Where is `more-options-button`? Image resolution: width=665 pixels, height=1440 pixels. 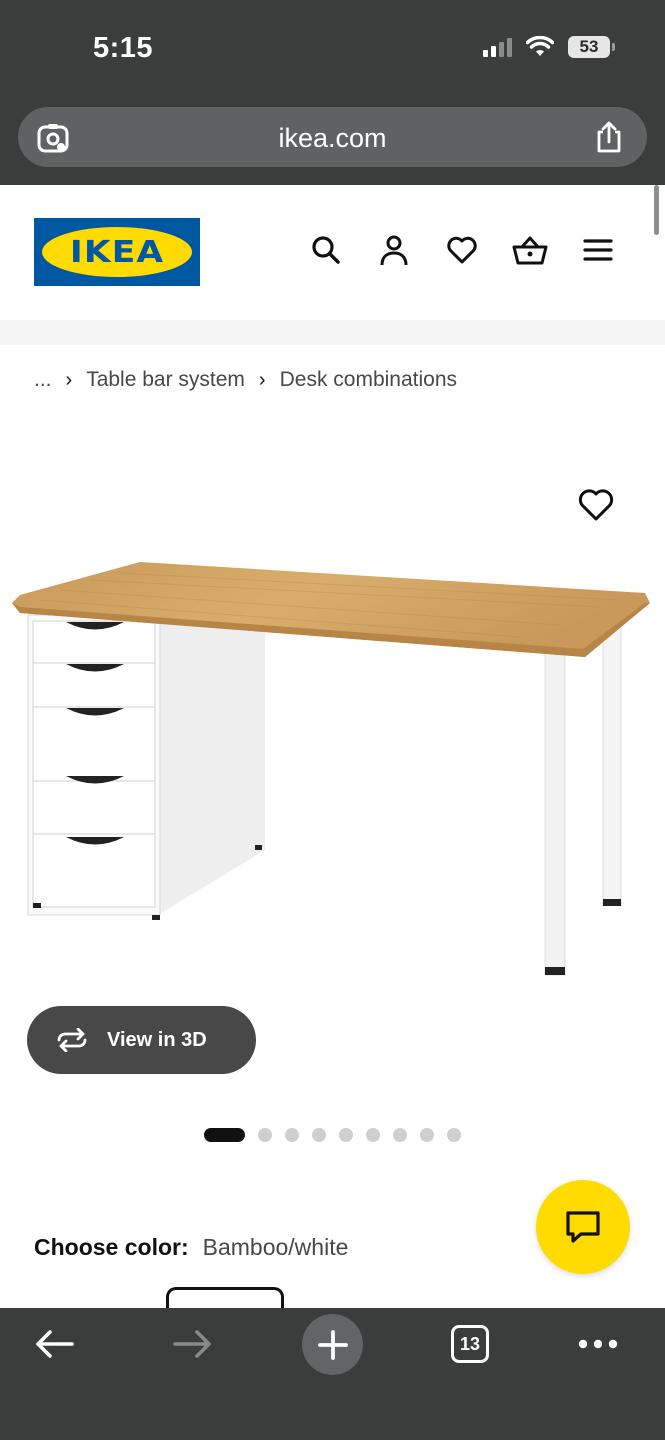 more-options-button is located at coordinates (598, 1344).